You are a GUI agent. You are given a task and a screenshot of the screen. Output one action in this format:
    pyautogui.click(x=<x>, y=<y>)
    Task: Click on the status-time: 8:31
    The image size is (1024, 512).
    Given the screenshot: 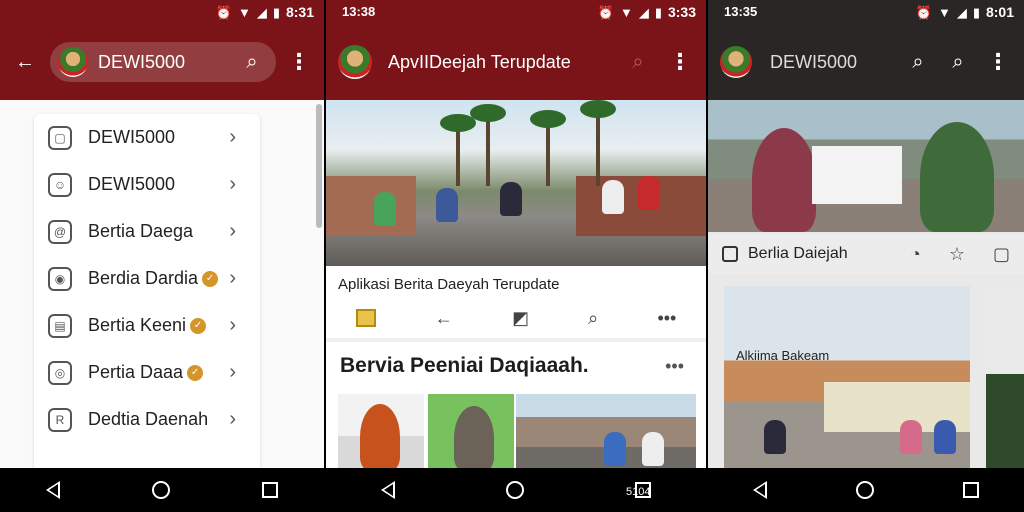 What is the action you would take?
    pyautogui.click(x=299, y=12)
    